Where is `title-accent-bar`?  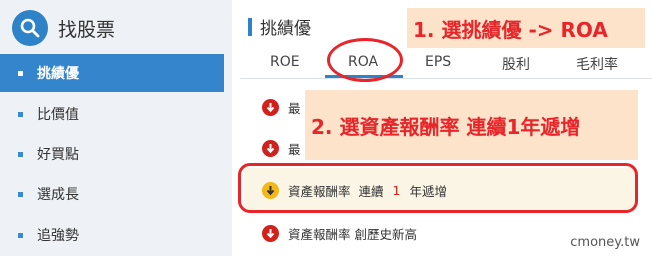 title-accent-bar is located at coordinates (250, 26).